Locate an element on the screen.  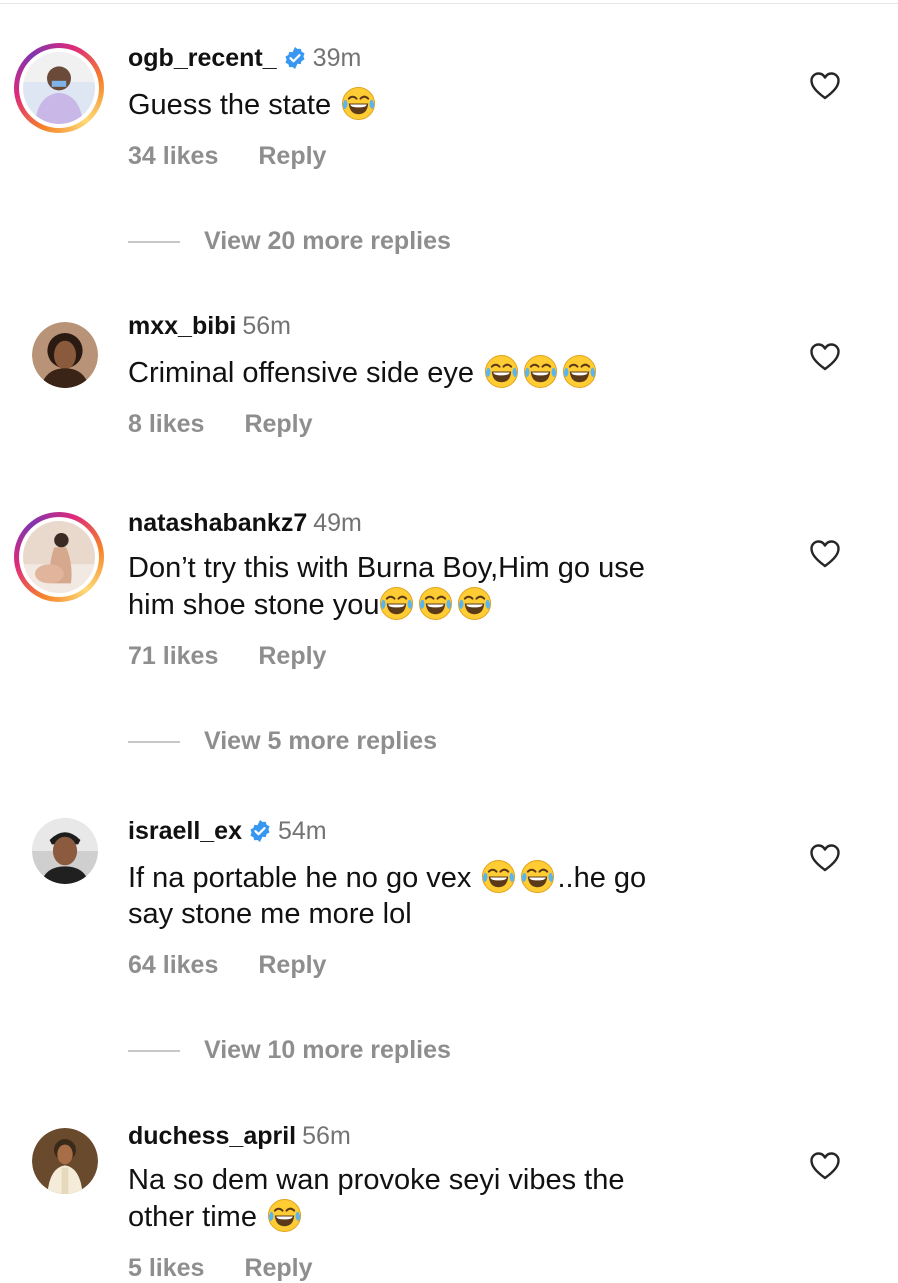
comment-meta: 34 likes Reply is located at coordinates (227, 156).